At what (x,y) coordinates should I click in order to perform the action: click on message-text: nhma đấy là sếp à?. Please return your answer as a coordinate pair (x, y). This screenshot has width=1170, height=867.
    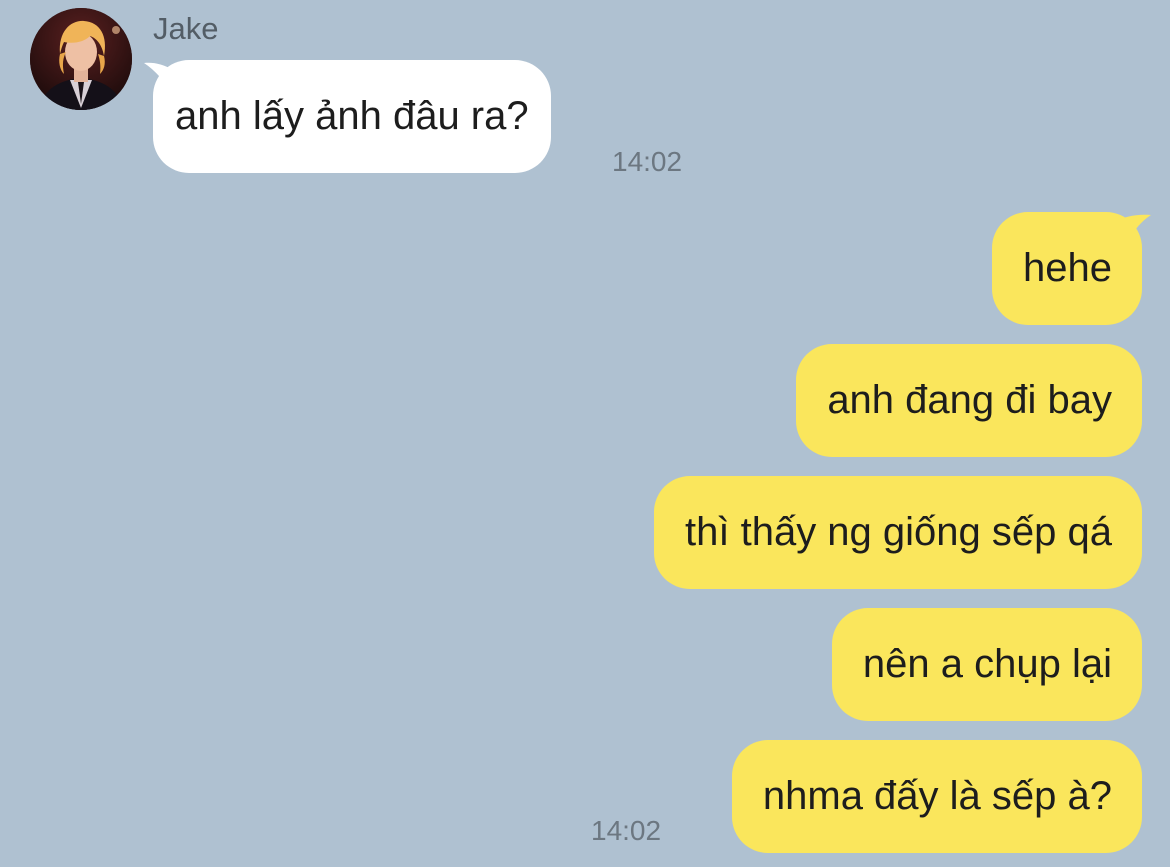
    Looking at the image, I should click on (937, 796).